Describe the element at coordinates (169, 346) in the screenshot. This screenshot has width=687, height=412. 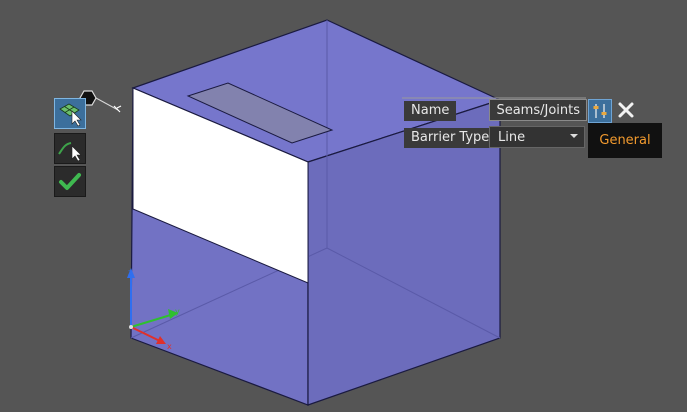
I see `svg-text: x` at that location.